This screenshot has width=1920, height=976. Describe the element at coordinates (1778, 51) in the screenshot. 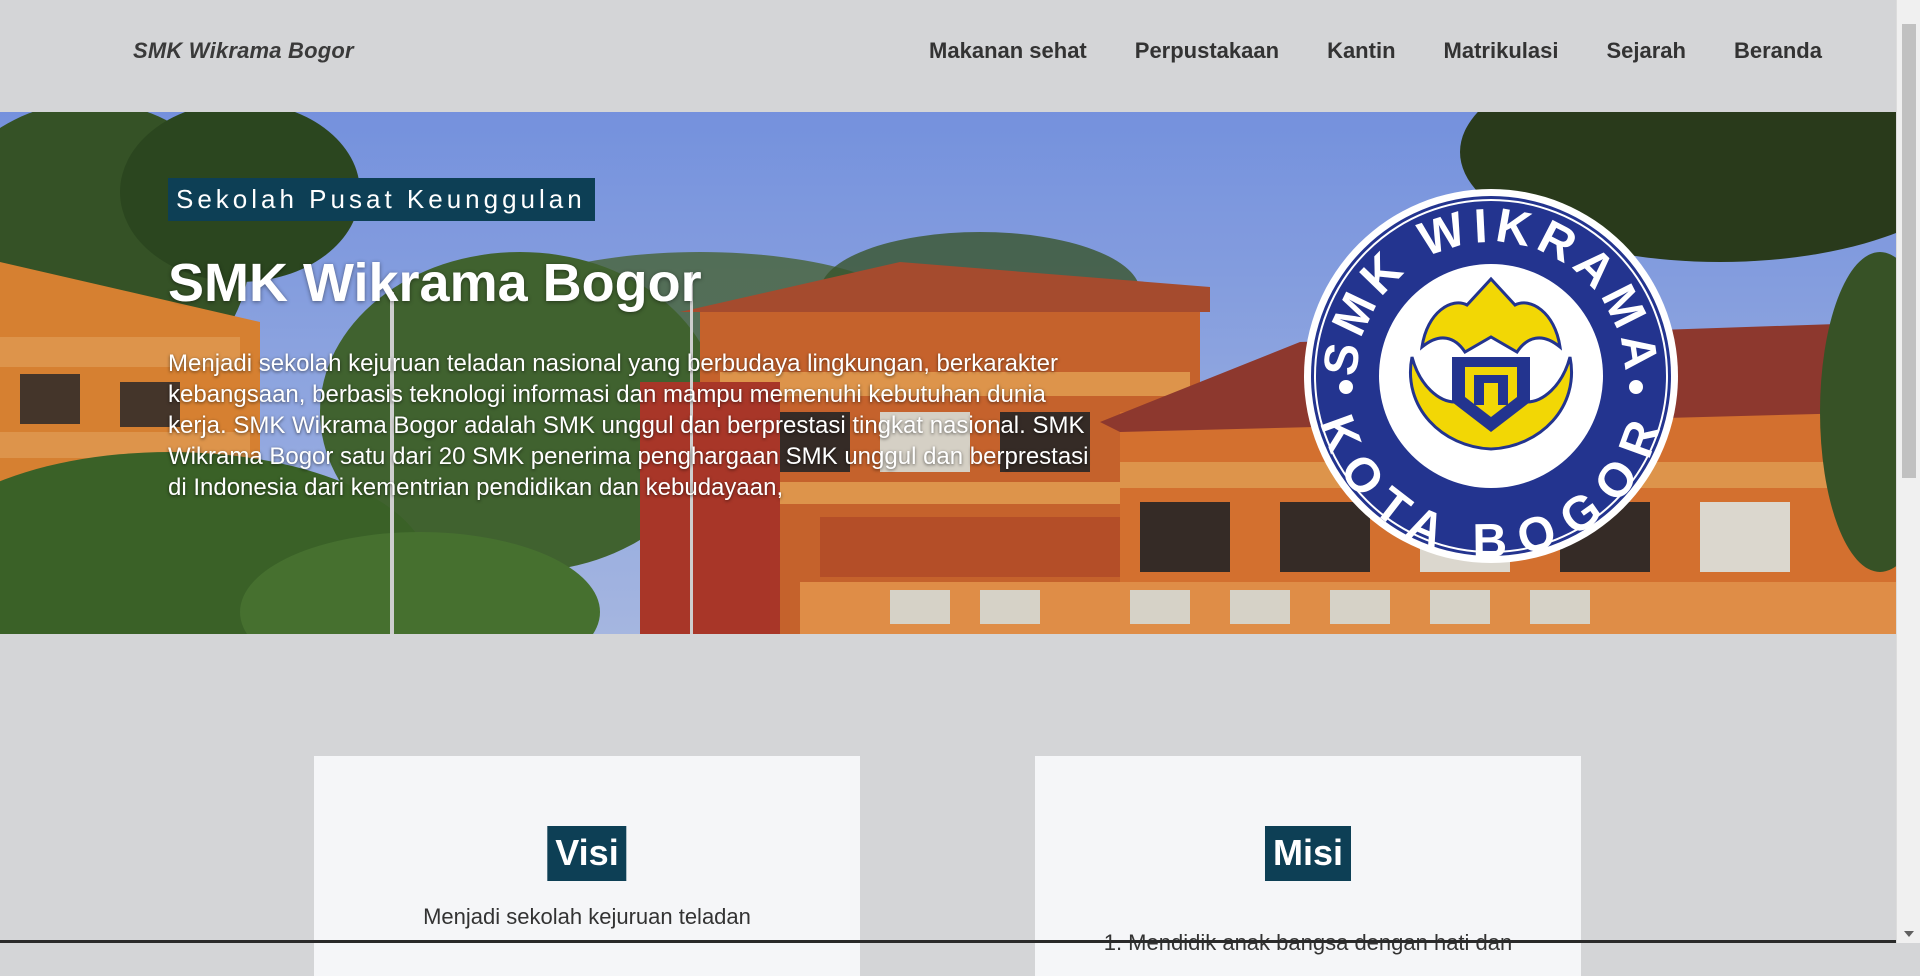

I see `nav-link-beranda: Beranda` at that location.